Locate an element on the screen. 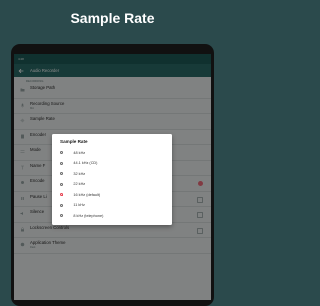  sample-rate-option: 16 kHz (default) is located at coordinates (114, 195).